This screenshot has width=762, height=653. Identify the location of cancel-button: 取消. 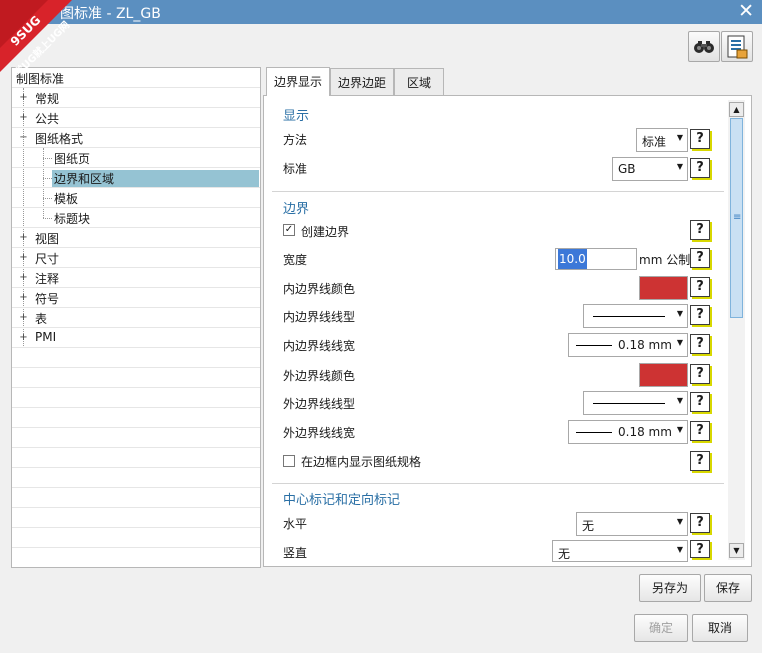
(720, 628).